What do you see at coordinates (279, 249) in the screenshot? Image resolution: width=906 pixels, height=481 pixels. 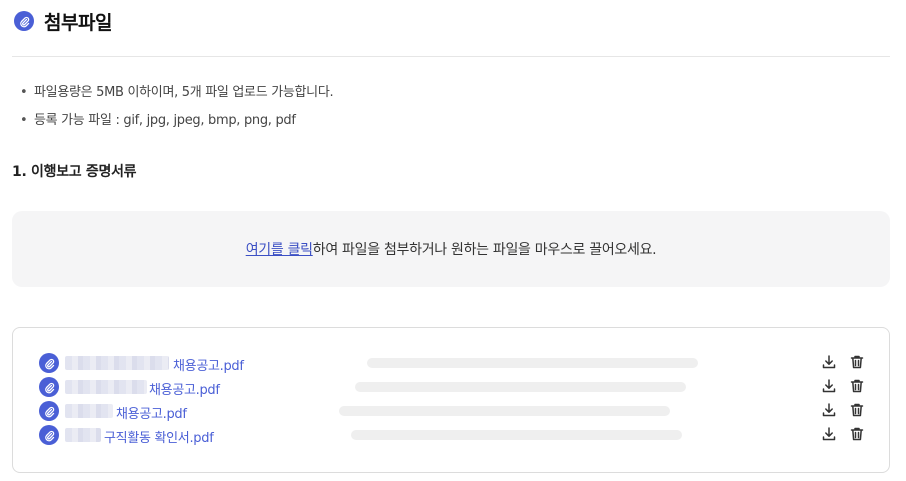 I see `click-to-upload-link: 여기를 클릭` at bounding box center [279, 249].